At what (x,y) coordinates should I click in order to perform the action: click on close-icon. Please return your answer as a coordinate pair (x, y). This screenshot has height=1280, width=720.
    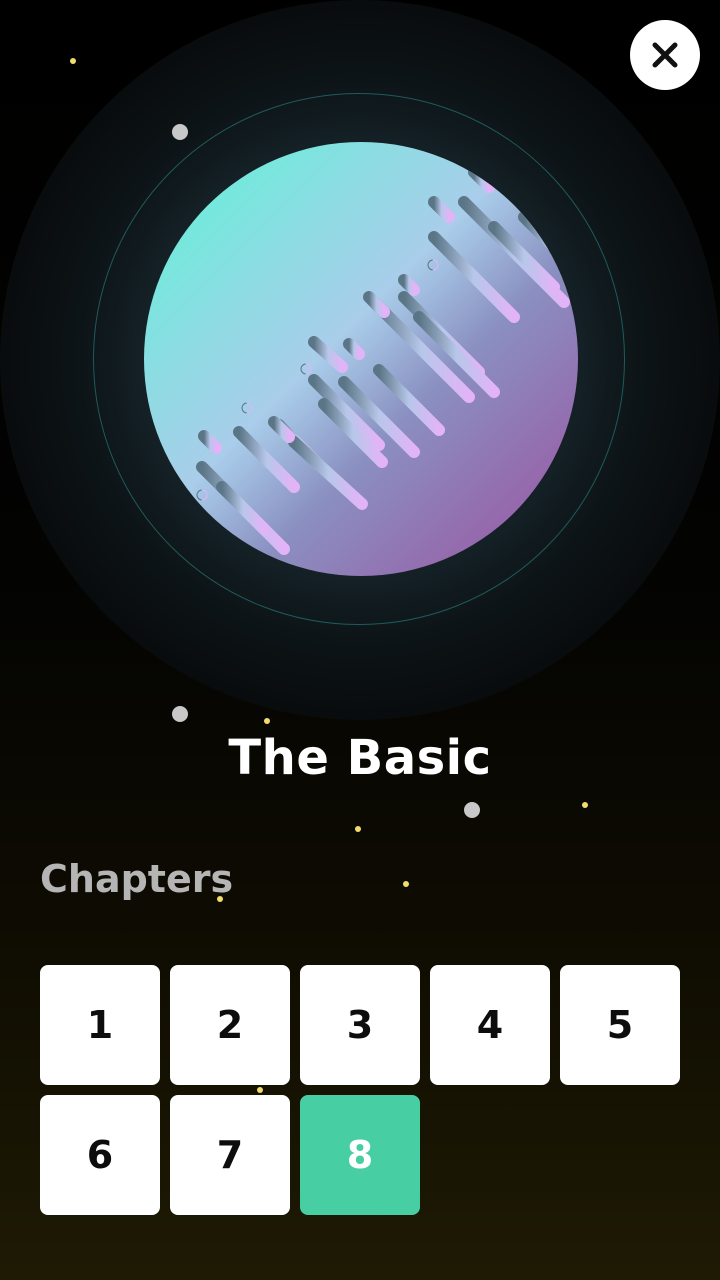
    Looking at the image, I should click on (665, 55).